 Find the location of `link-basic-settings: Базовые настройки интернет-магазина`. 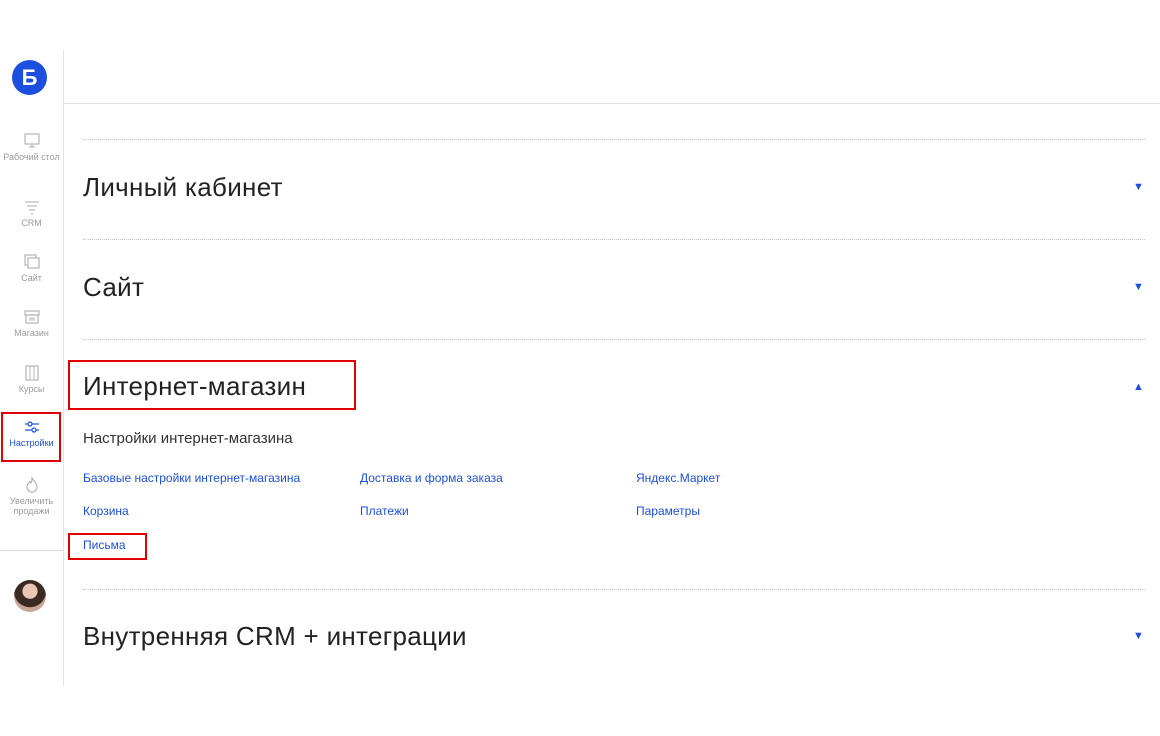

link-basic-settings: Базовые настройки интернет-магазина is located at coordinates (191, 478).